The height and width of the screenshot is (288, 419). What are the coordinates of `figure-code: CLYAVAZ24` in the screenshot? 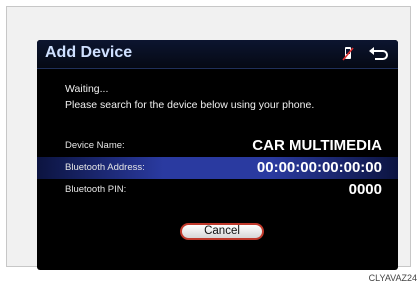 It's located at (392, 278).